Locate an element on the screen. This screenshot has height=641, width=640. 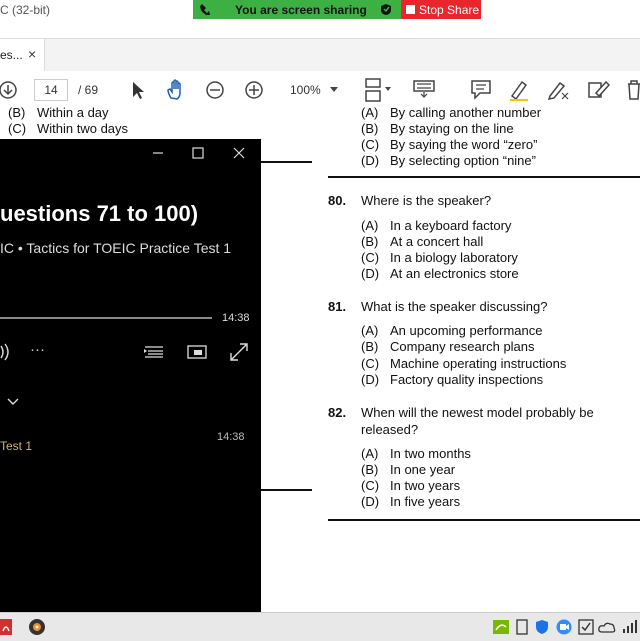
stop-share-button: Stop Share is located at coordinates (441, 9).